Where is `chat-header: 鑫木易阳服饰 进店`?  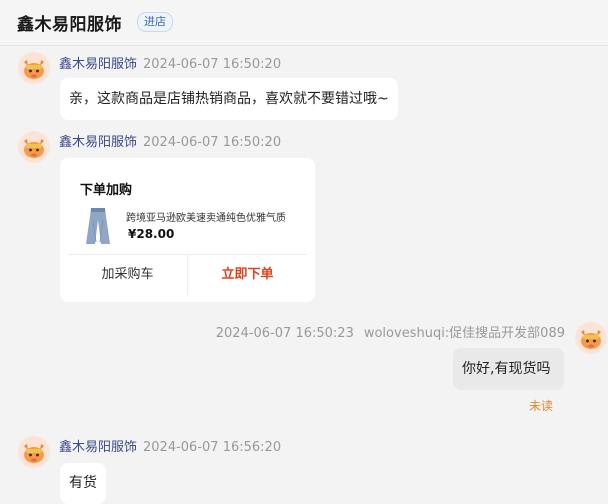 chat-header: 鑫木易阳服饰 进店 is located at coordinates (304, 23).